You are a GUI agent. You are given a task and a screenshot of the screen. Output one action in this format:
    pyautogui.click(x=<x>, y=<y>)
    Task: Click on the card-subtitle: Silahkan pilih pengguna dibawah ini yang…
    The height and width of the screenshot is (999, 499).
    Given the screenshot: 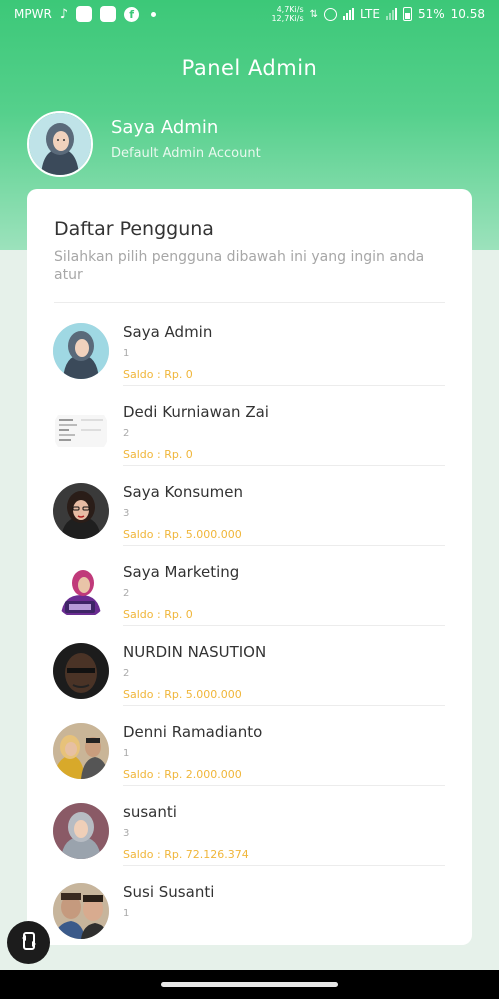 What is the action you would take?
    pyautogui.click(x=239, y=266)
    